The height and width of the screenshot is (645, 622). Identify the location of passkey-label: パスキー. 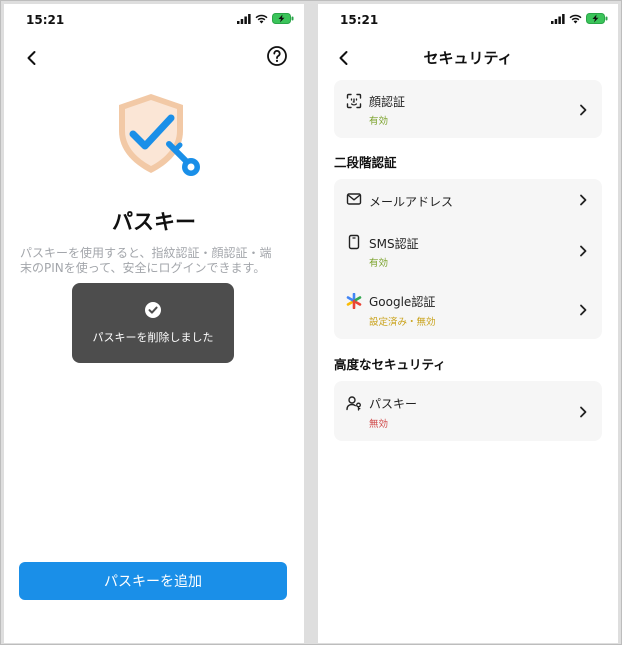
(393, 404).